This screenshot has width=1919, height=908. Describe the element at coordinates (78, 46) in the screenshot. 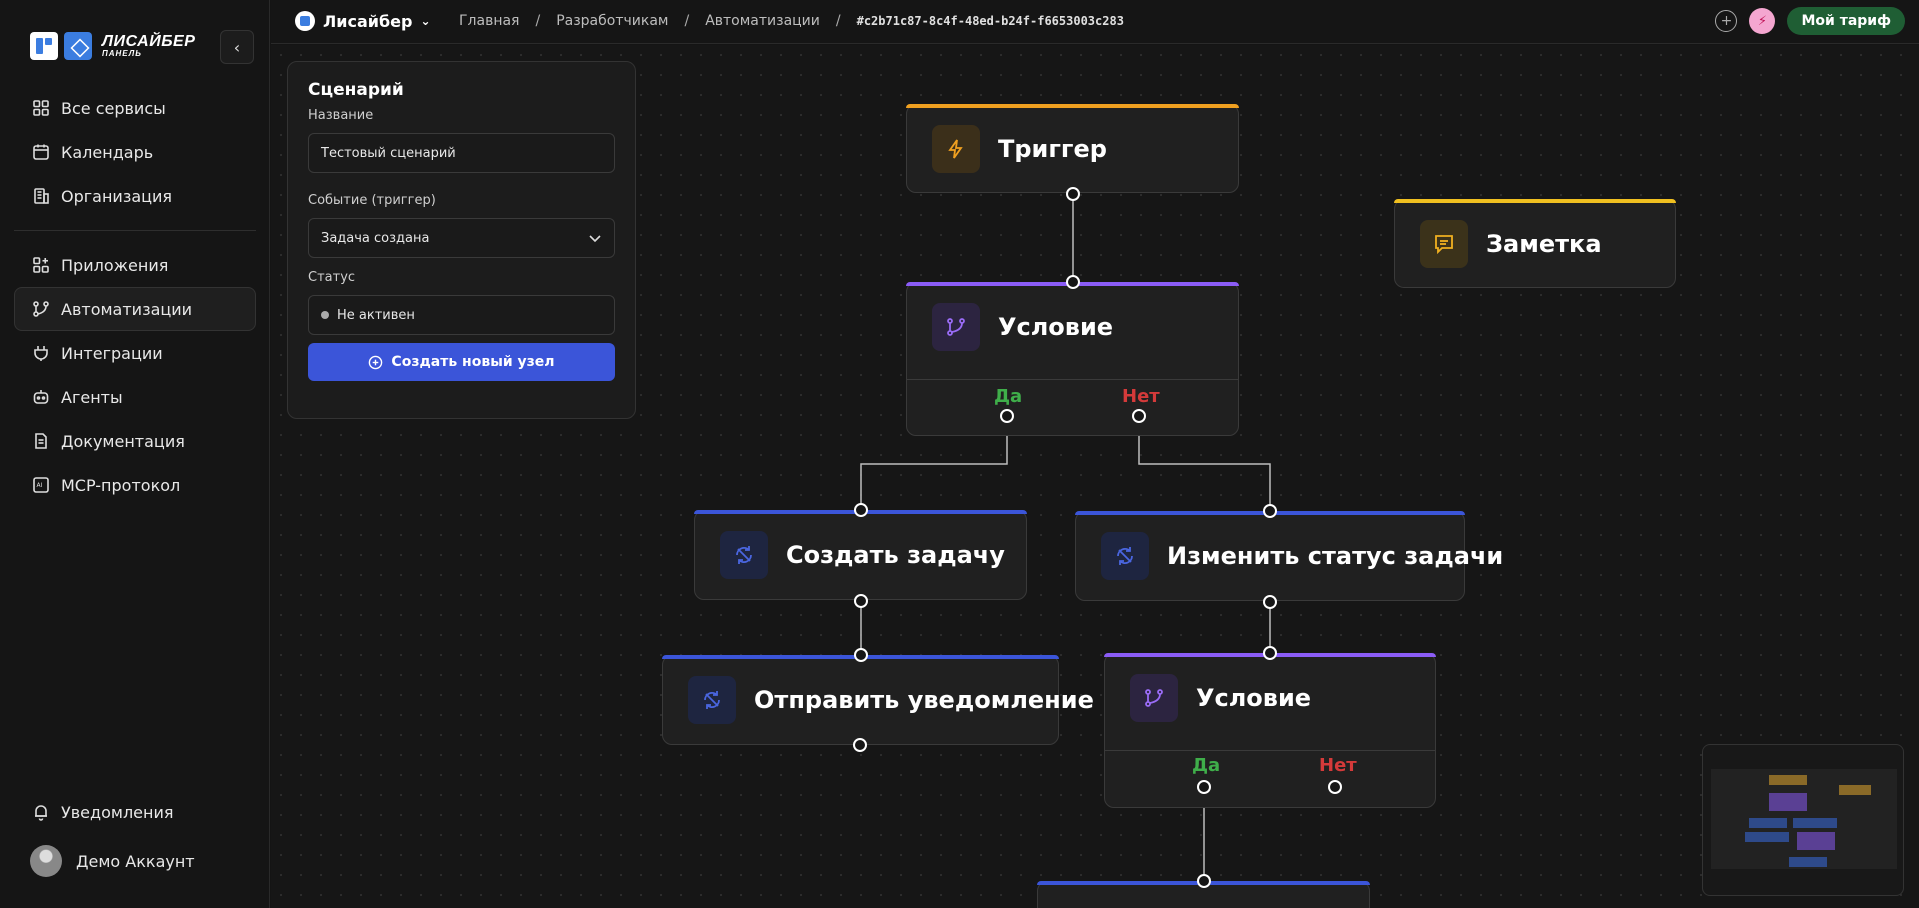

I see `logo-cube-icon` at that location.